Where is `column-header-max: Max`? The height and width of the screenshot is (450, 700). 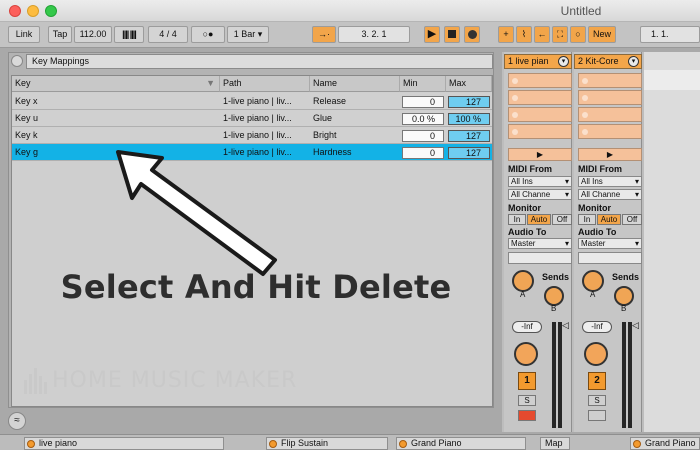 column-header-max: Max is located at coordinates (469, 84).